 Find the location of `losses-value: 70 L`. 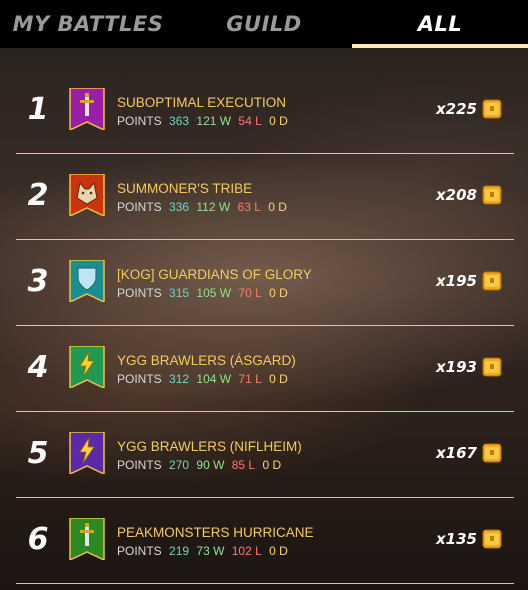

losses-value: 70 L is located at coordinates (250, 293).